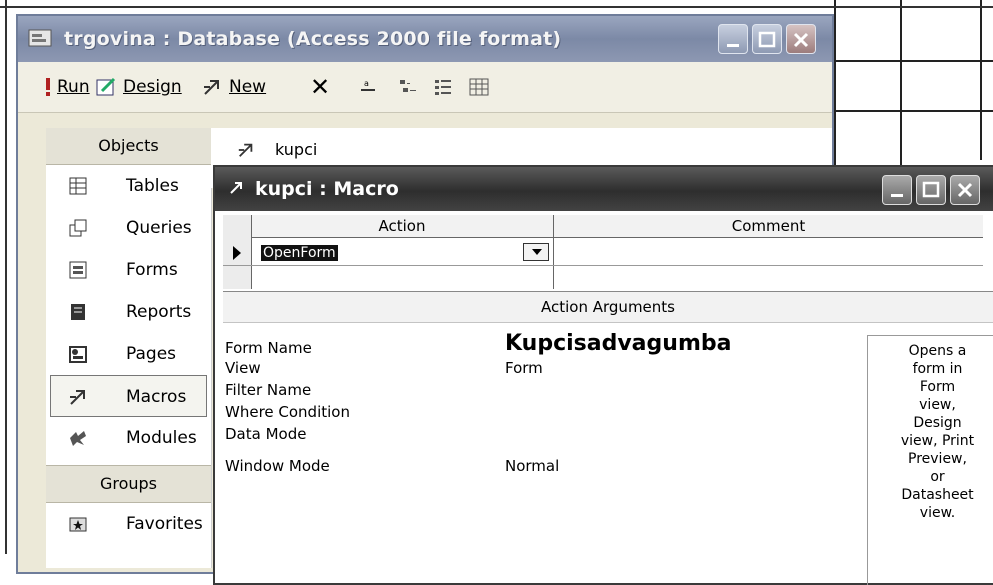  I want to click on help-line: or, so click(937, 477).